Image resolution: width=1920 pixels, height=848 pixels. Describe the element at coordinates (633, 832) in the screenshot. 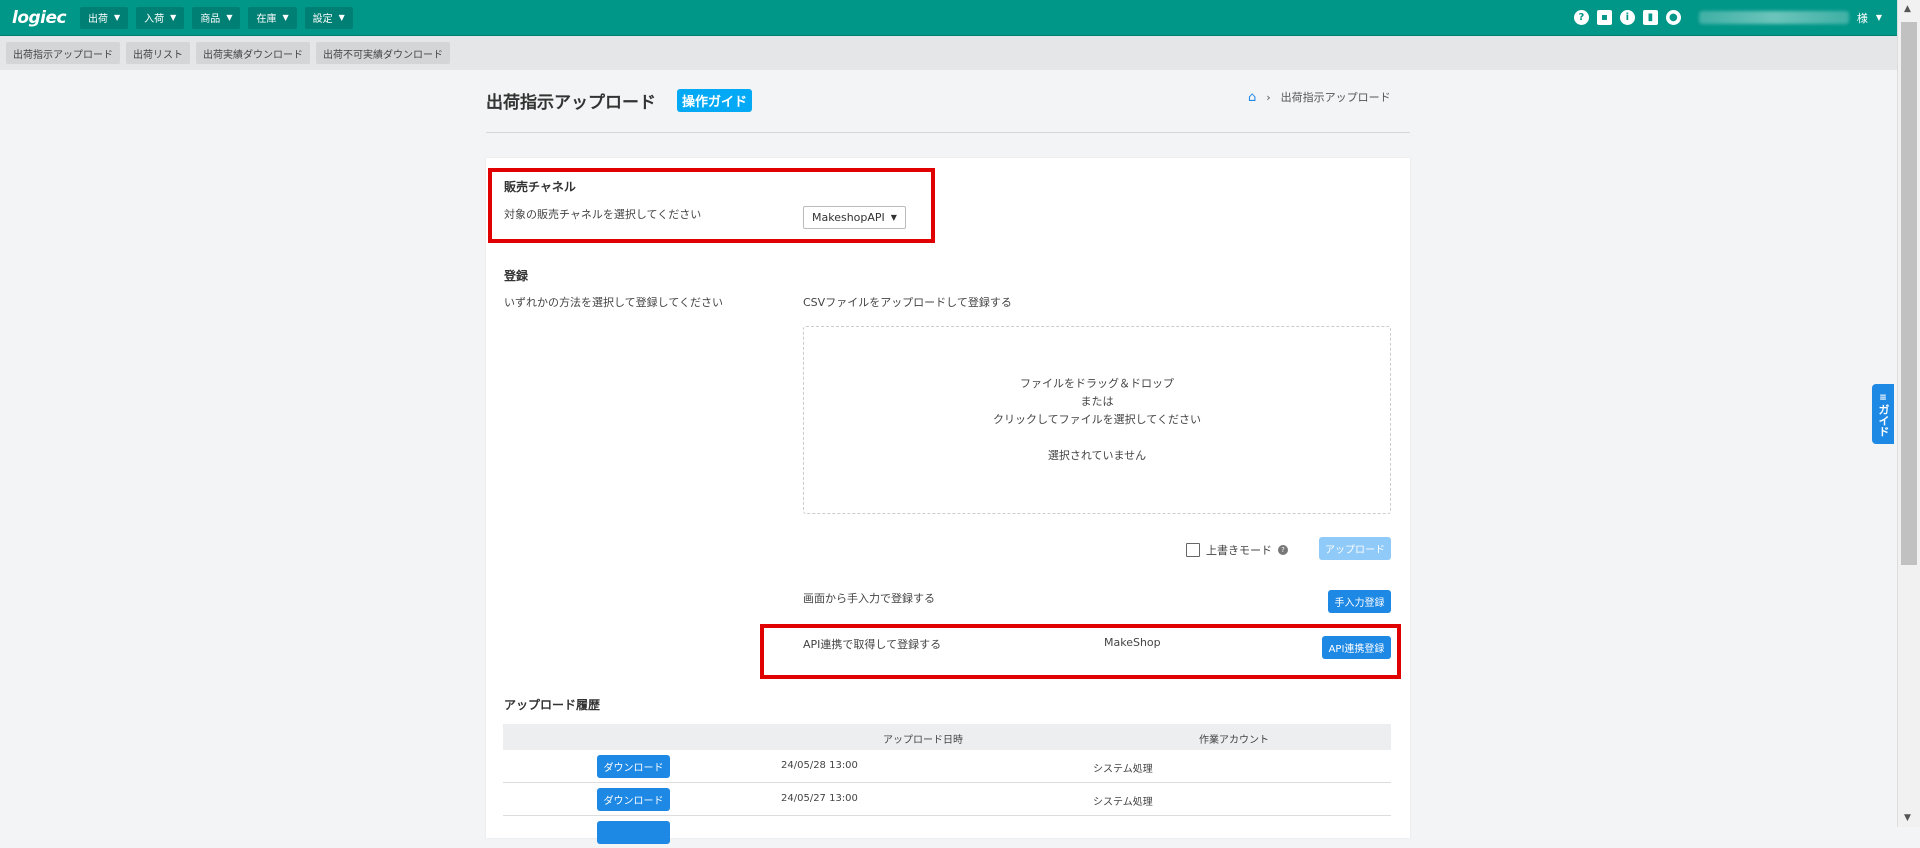

I see `download-button-partial` at that location.